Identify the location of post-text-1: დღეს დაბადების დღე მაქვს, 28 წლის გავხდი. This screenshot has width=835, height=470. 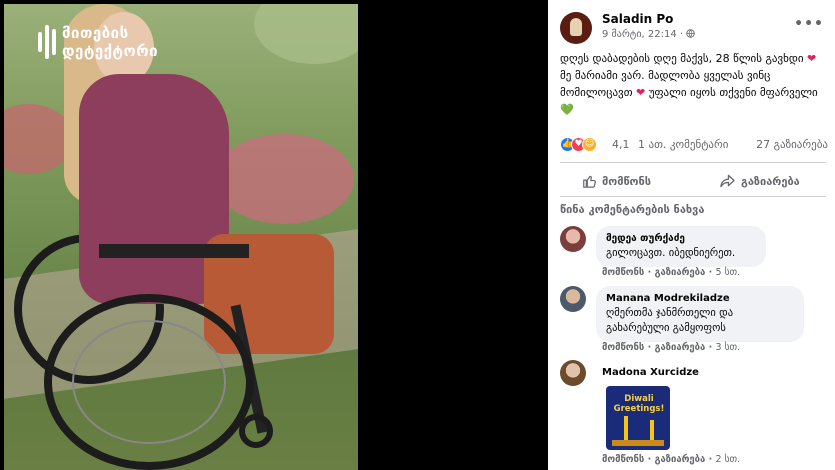
(682, 58).